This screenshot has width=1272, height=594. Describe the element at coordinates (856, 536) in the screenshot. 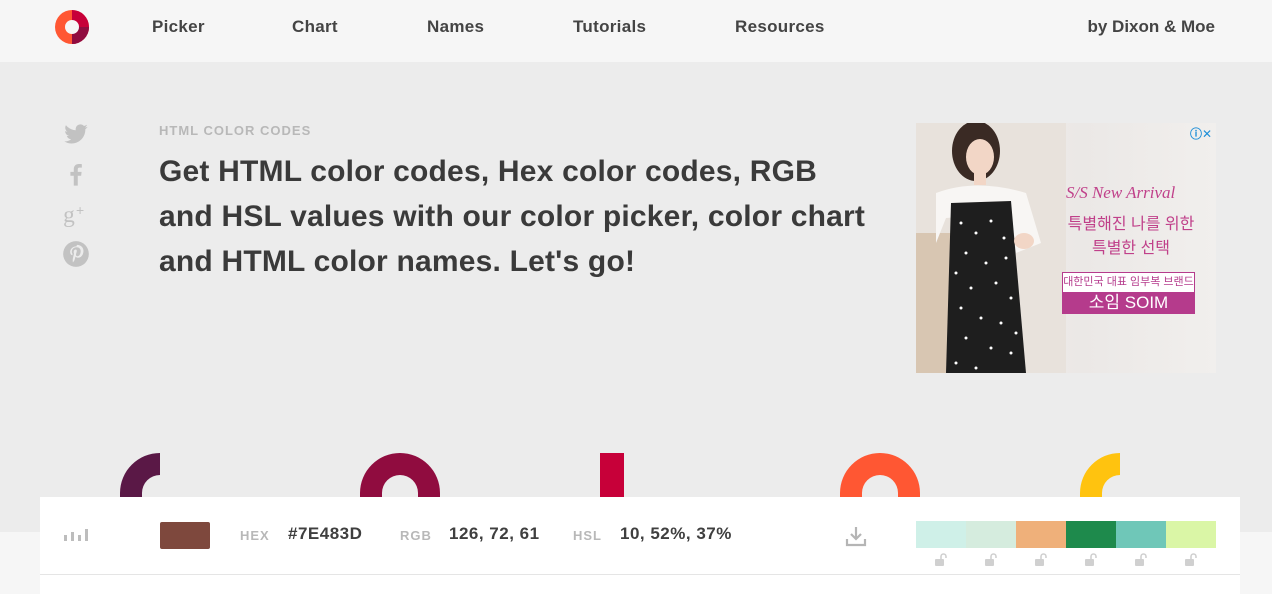

I see `download-icon` at that location.